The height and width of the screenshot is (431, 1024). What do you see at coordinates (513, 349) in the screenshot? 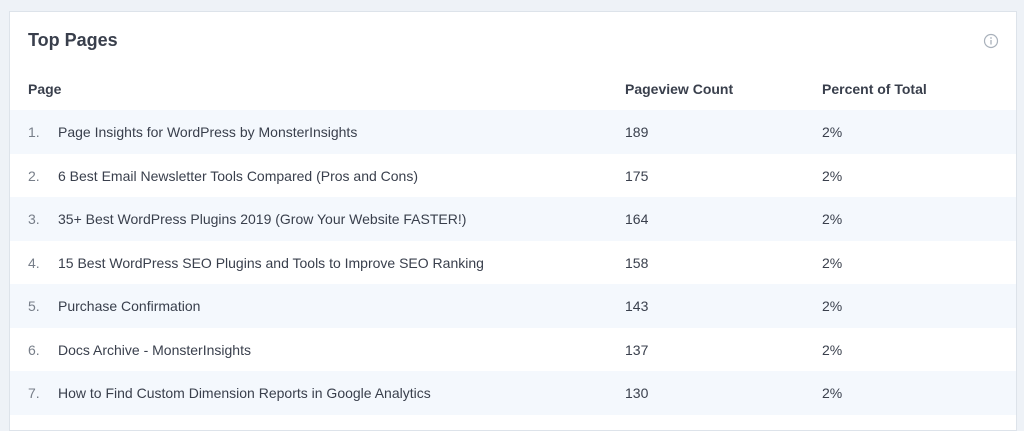
I see `table-row: 6. Docs Archive - MonsterInsights 137 2%` at bounding box center [513, 349].